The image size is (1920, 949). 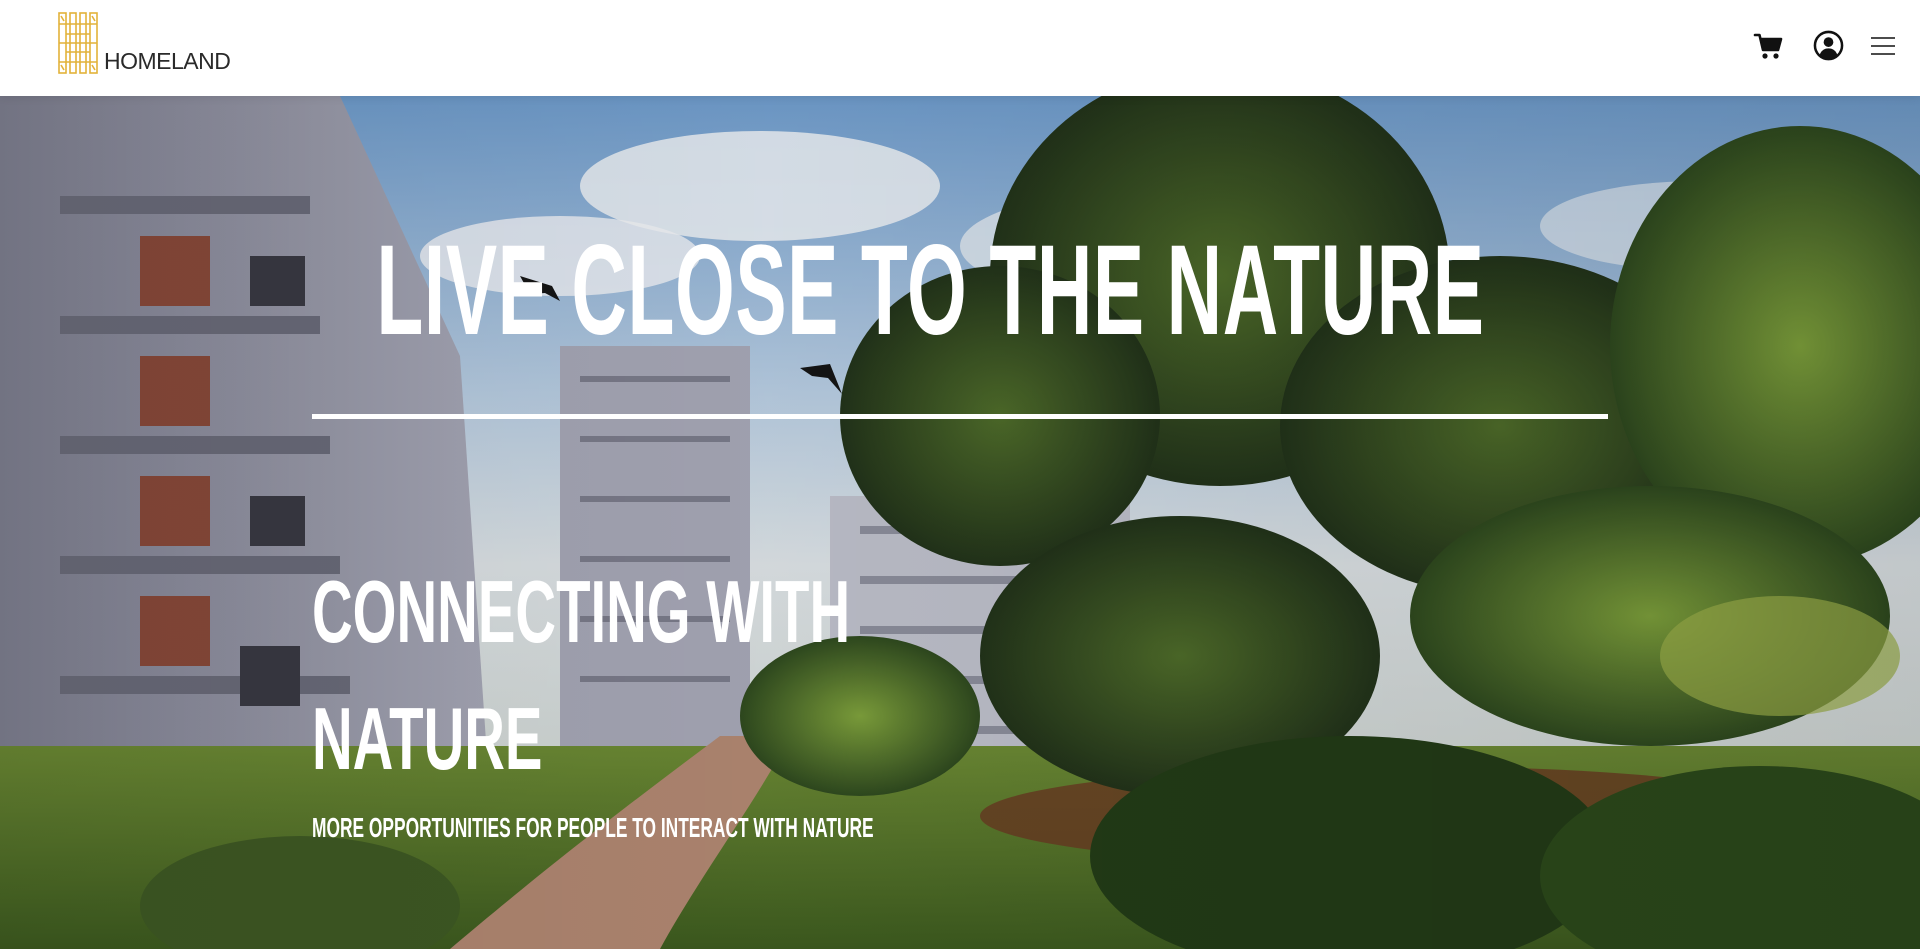 I want to click on hero-divider, so click(x=960, y=416).